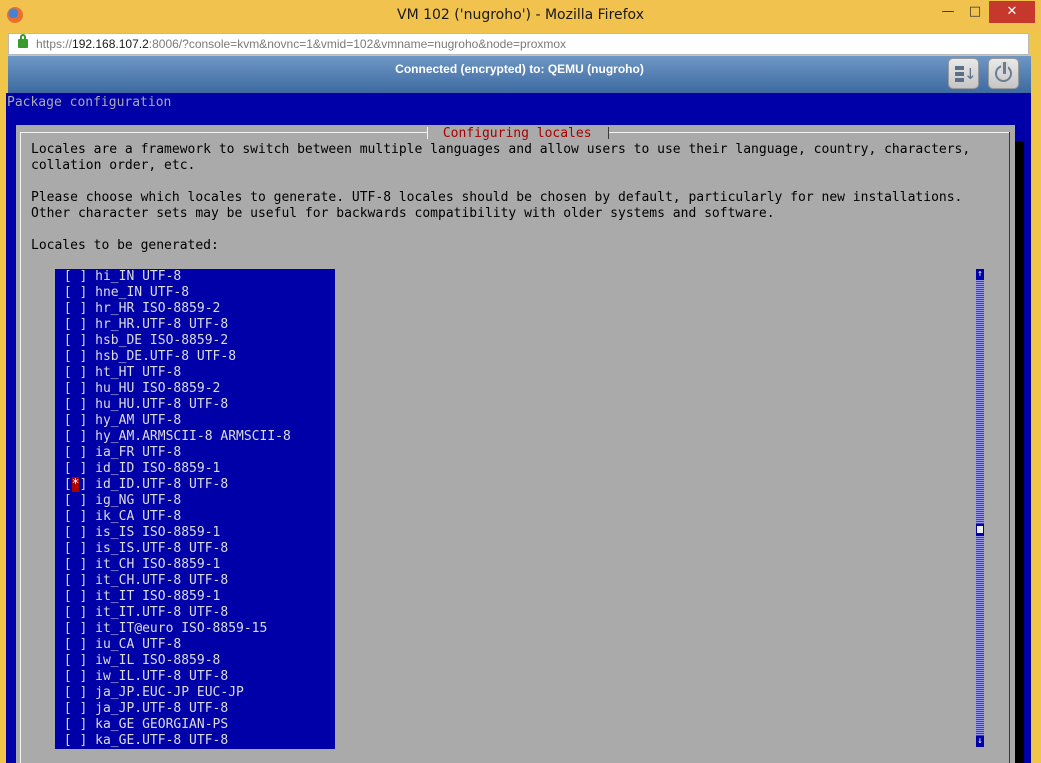 This screenshot has width=1041, height=763. What do you see at coordinates (975, 12) in the screenshot?
I see `maximize-button: □` at bounding box center [975, 12].